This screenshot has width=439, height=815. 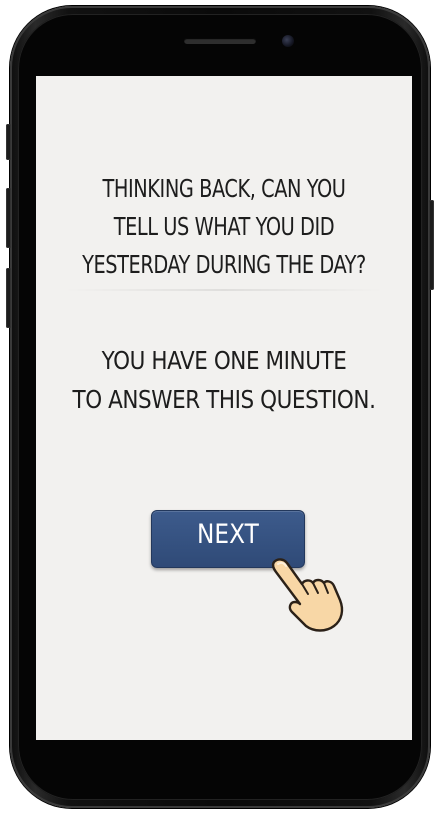 I want to click on next-button-label: NEXT, so click(x=228, y=534).